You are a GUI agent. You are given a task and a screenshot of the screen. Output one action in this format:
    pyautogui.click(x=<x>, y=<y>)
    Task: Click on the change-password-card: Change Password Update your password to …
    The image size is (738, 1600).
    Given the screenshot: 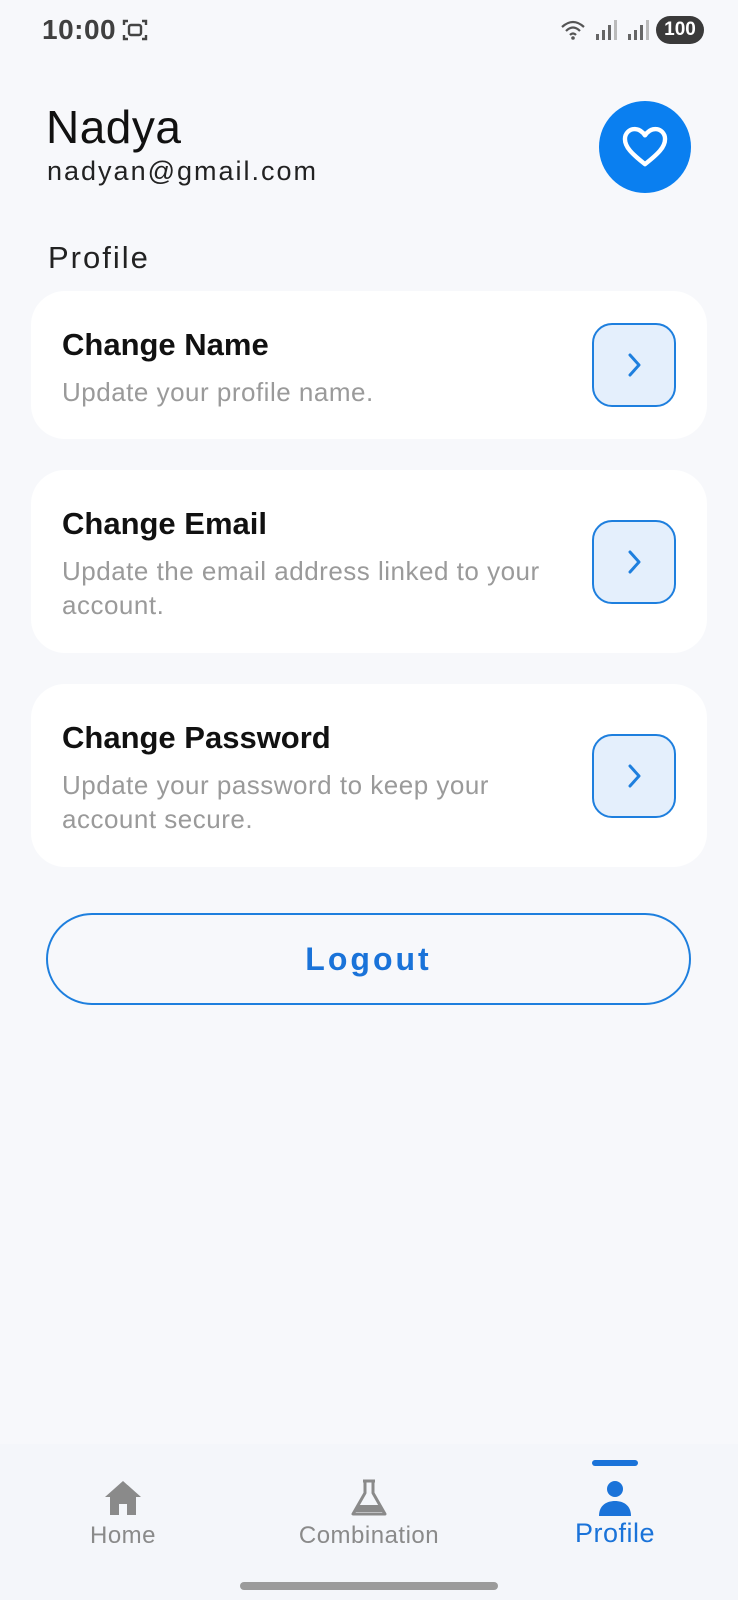 What is the action you would take?
    pyautogui.click(x=369, y=775)
    